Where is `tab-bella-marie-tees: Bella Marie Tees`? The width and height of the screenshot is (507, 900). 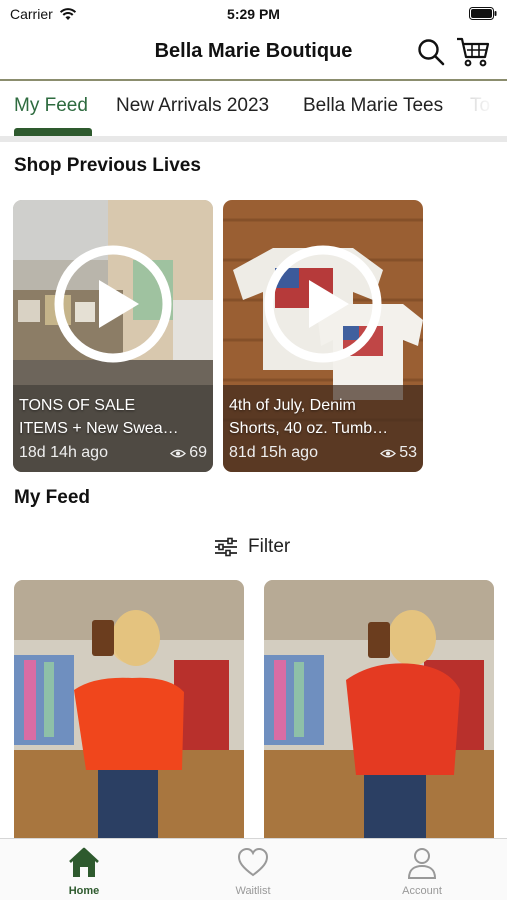 tab-bella-marie-tees: Bella Marie Tees is located at coordinates (373, 106).